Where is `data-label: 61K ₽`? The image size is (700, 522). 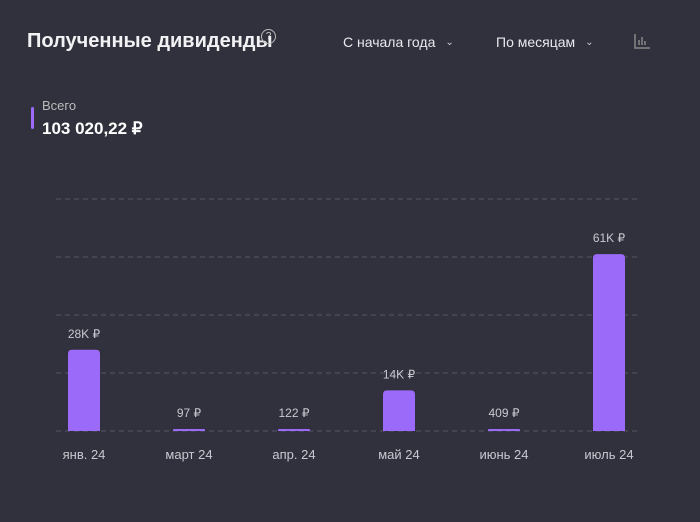 data-label: 61K ₽ is located at coordinates (609, 238).